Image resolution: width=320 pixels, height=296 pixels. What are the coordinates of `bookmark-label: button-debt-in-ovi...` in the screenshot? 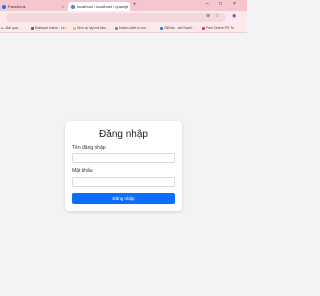 It's located at (134, 28).